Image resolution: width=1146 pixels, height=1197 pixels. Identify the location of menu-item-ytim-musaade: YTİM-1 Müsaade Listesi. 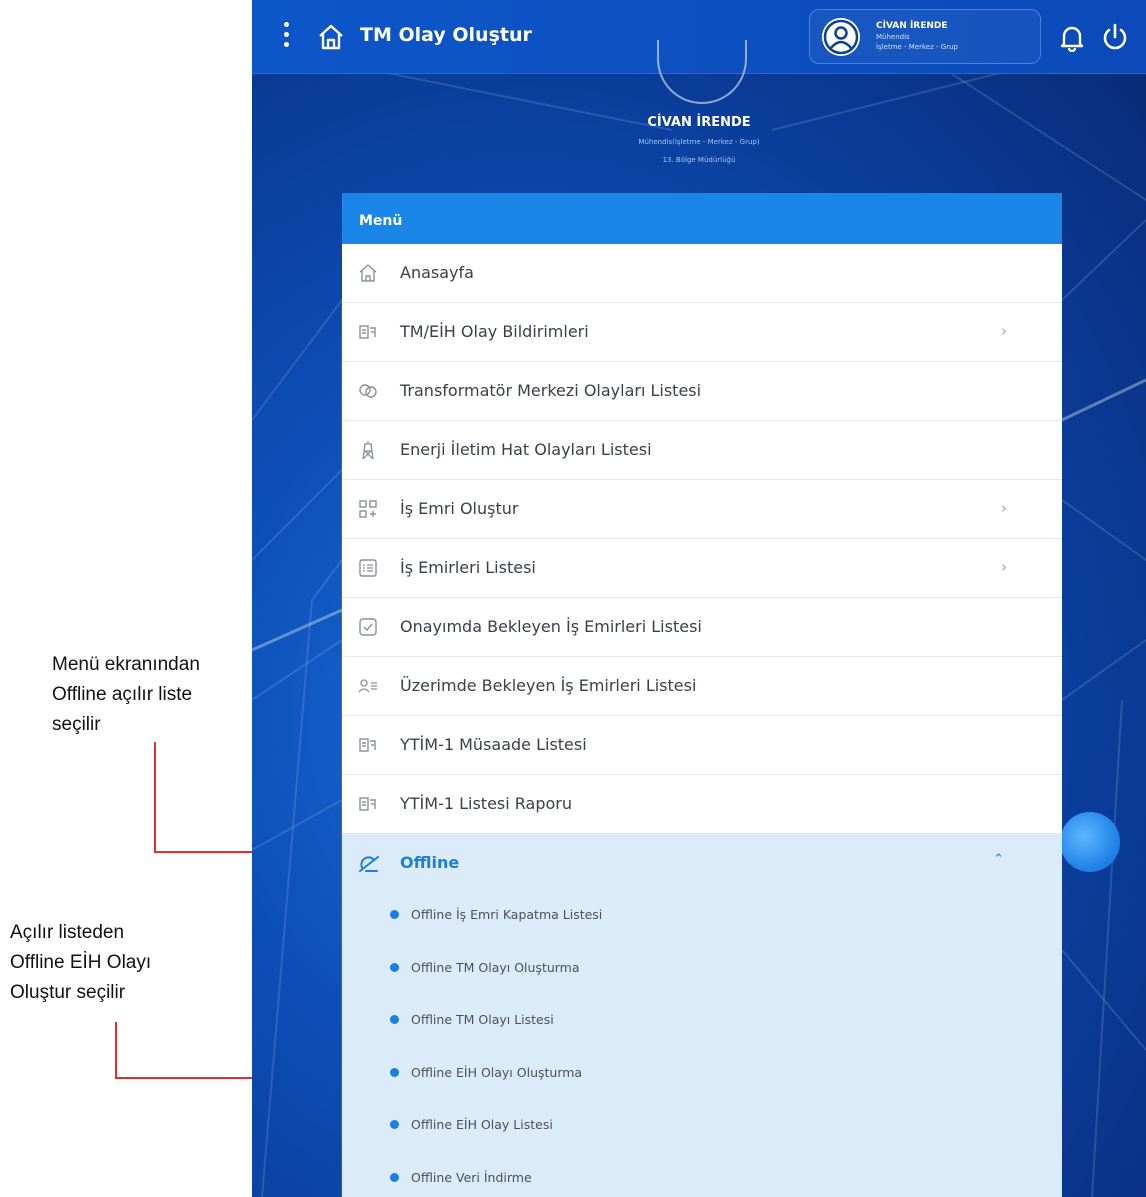
(702, 745).